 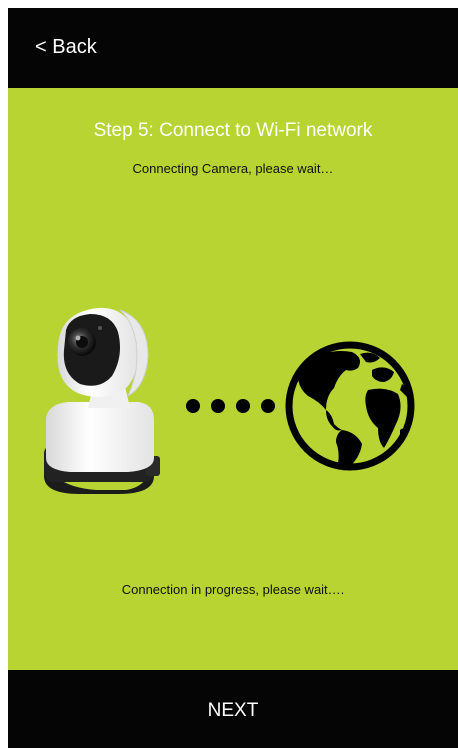 I want to click on step-title: Step 5: Connect to Wi-Fi network, so click(x=233, y=130).